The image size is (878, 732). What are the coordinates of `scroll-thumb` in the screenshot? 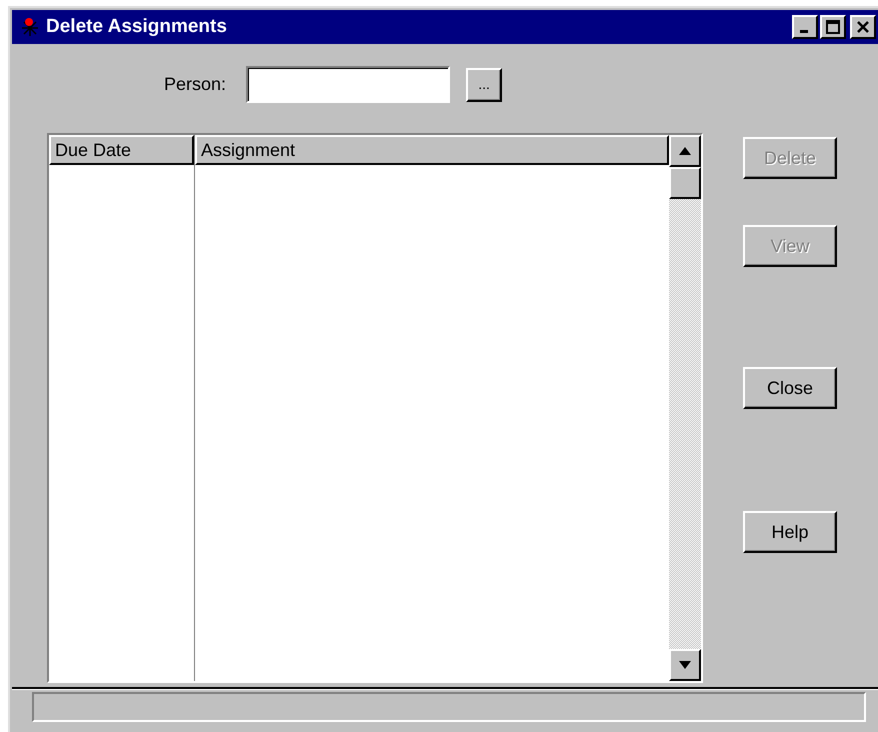 It's located at (685, 183).